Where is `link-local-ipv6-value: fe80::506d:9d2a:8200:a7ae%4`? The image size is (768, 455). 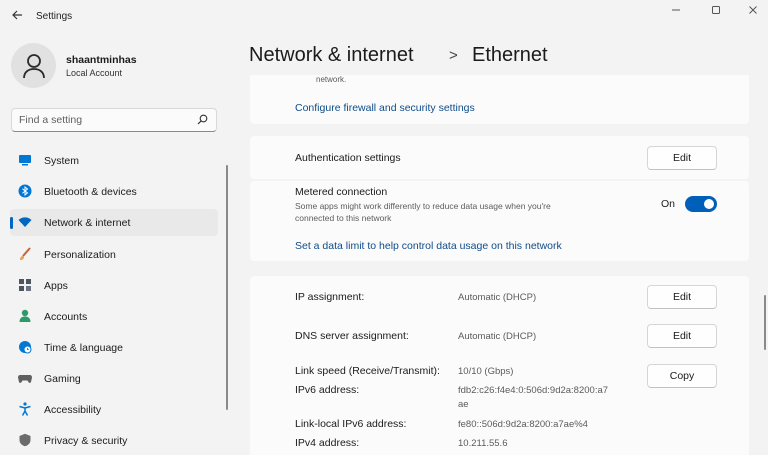
link-local-ipv6-value: fe80::506d:9d2a:8200:a7ae%4 is located at coordinates (523, 424).